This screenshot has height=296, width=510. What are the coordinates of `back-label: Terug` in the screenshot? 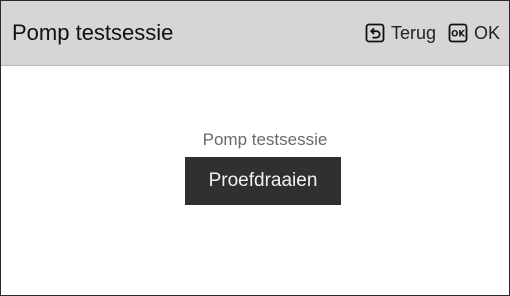 It's located at (413, 33).